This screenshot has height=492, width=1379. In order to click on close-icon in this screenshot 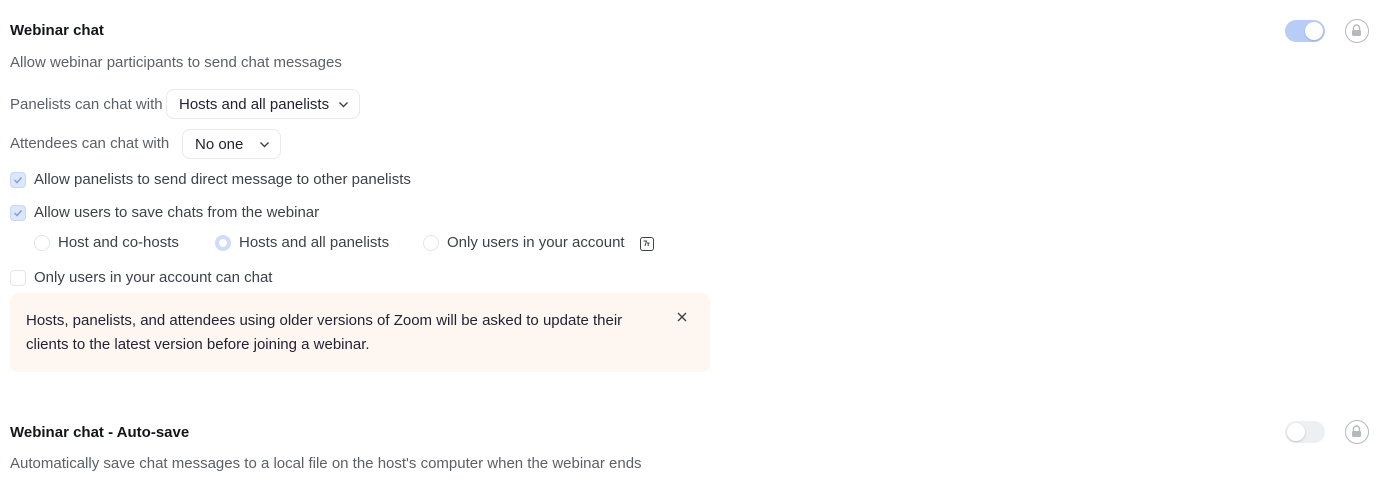, I will do `click(682, 317)`.